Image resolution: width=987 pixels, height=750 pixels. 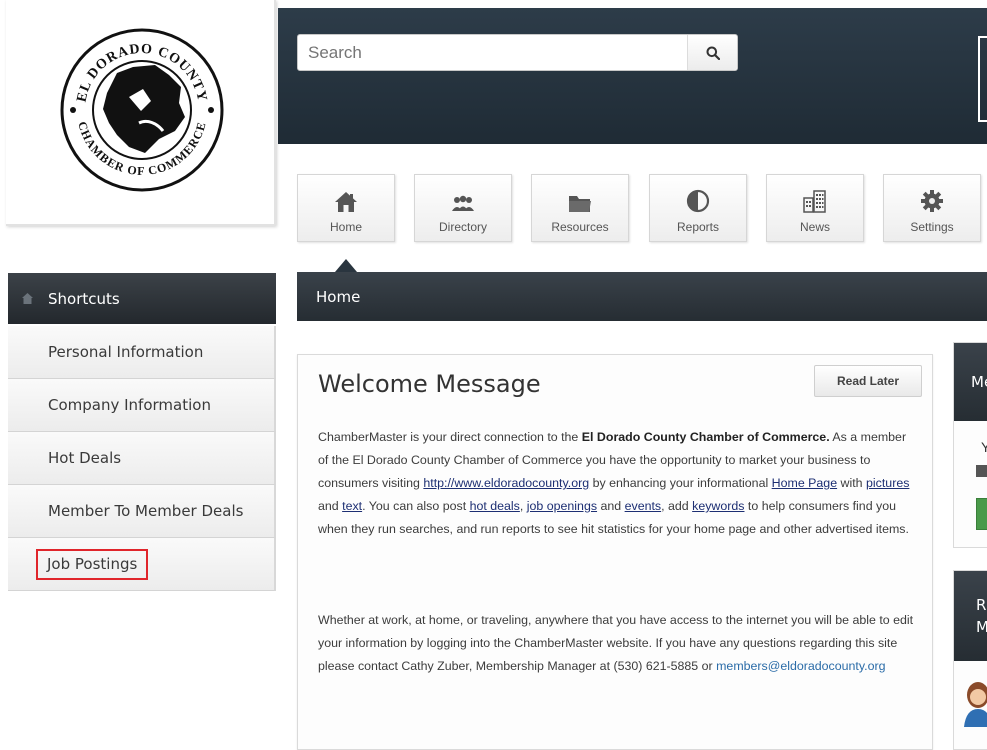 I want to click on search-button, so click(x=712, y=52).